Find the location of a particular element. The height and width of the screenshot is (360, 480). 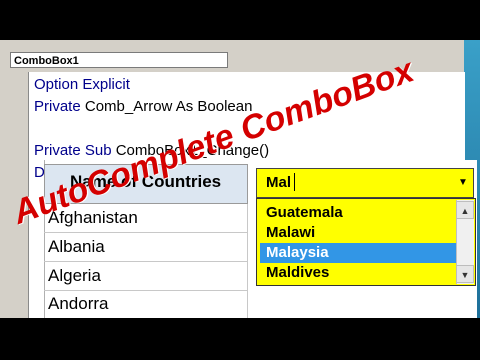

code-line-2: Private Comb_Arrow As Boolean is located at coordinates (143, 106).